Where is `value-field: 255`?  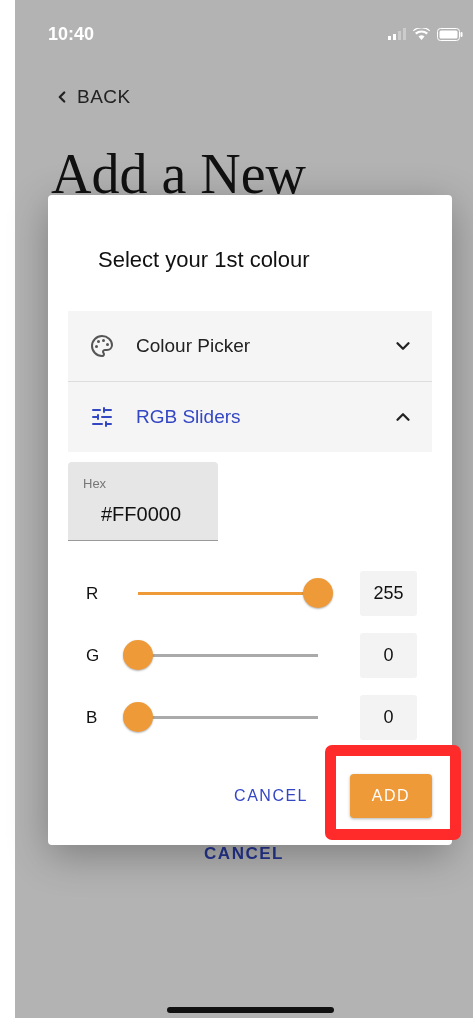
value-field: 255 is located at coordinates (388, 593).